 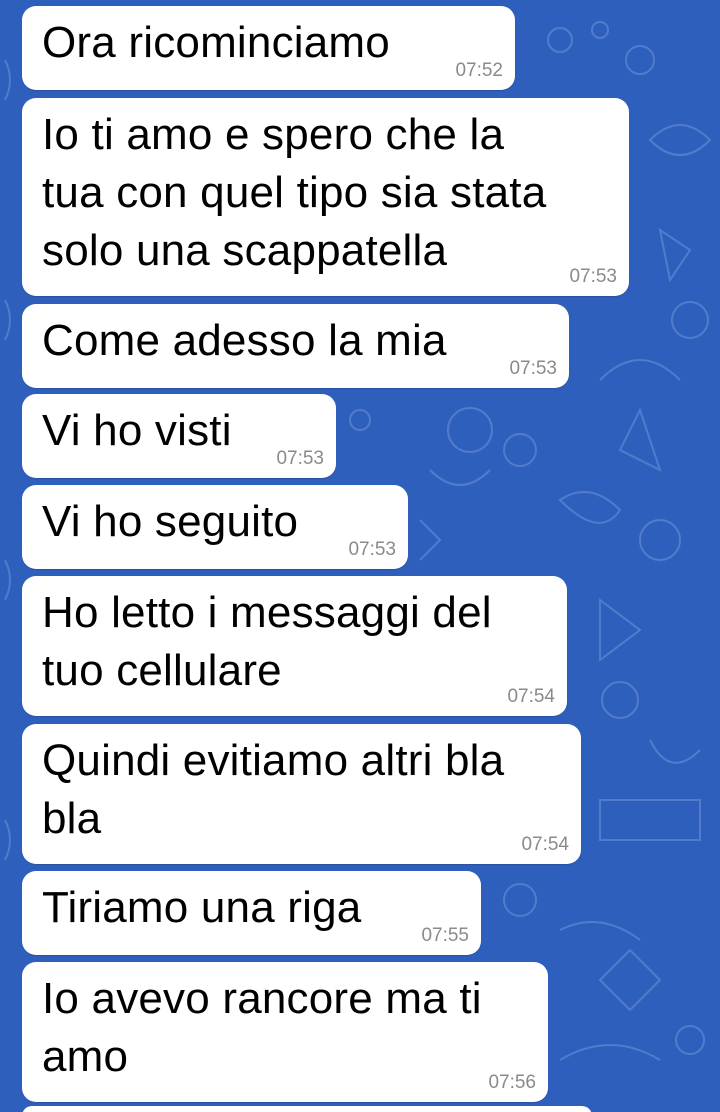 I want to click on message-bubble: Vi ho seguito 07:53, so click(x=215, y=527).